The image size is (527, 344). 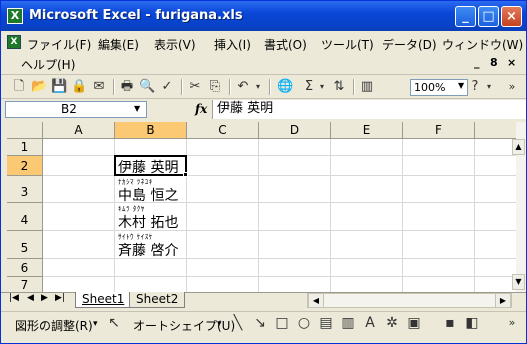 What do you see at coordinates (152, 190) in the screenshot?
I see `cell-b3: ﾅｶｼﾏ ﾂﾈﾕｷ 中島 恒之` at bounding box center [152, 190].